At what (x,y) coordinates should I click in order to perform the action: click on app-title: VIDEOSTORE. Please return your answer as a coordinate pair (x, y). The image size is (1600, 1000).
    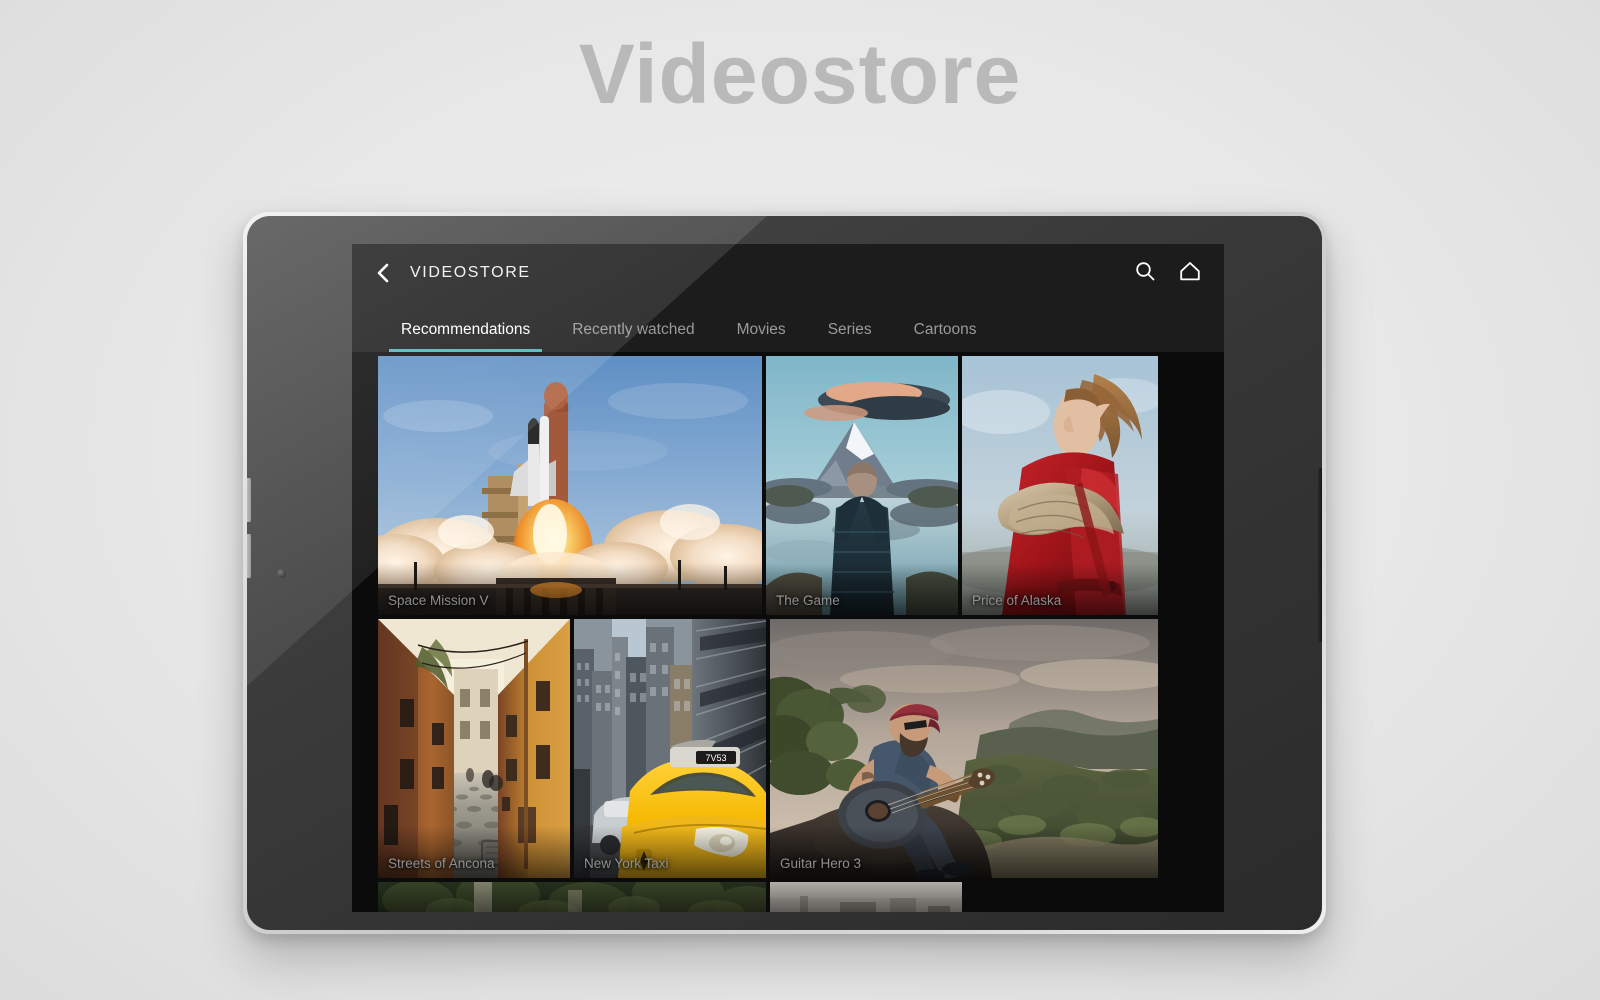
    Looking at the image, I should click on (470, 272).